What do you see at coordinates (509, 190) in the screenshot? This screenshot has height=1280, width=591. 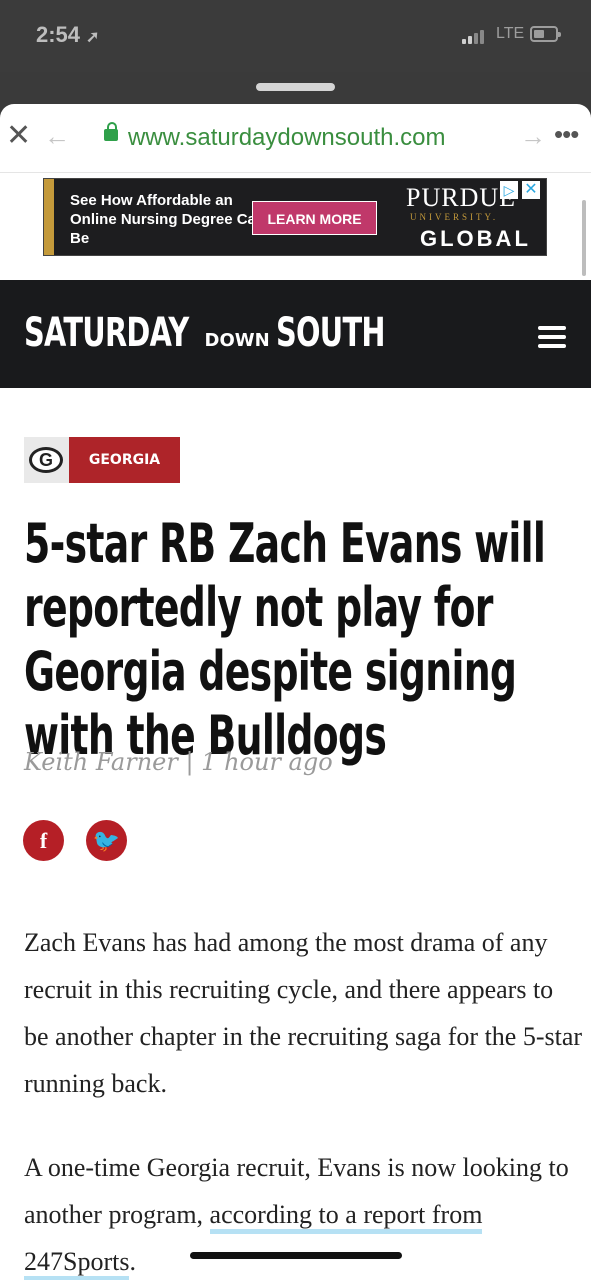 I see `ad-choices-icon: ▷` at bounding box center [509, 190].